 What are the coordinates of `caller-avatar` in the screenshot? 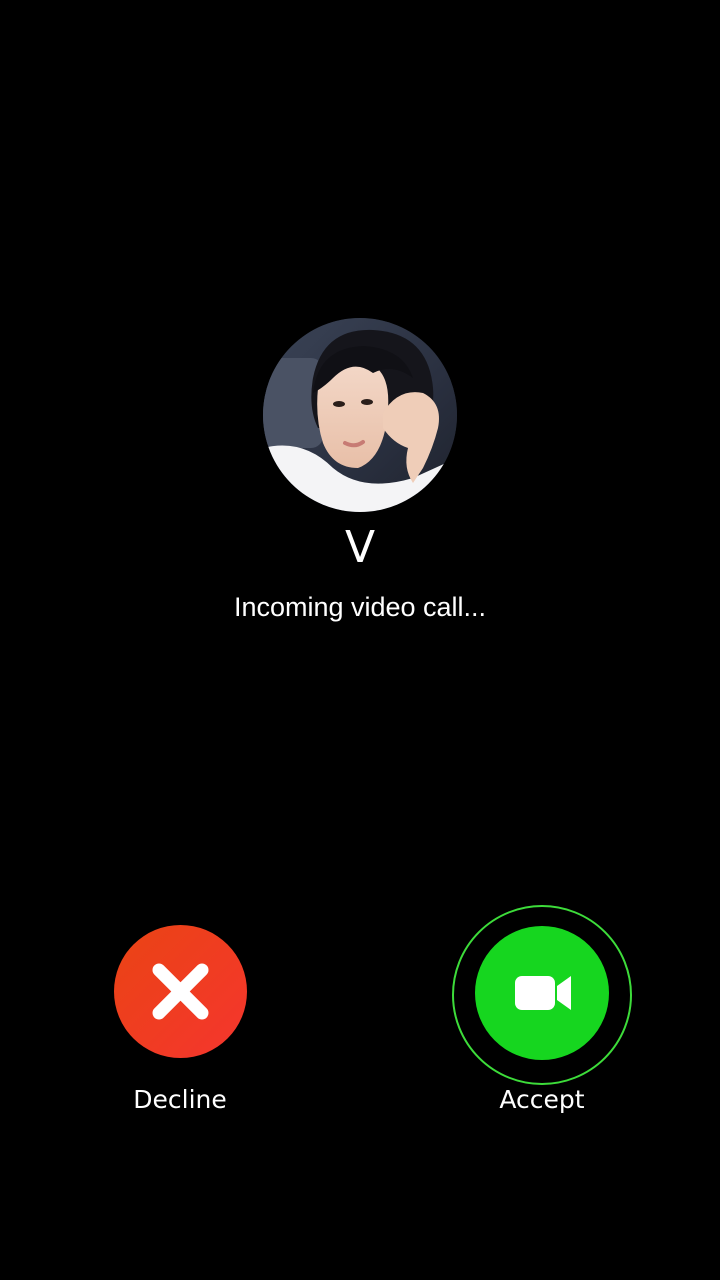 It's located at (360, 415).